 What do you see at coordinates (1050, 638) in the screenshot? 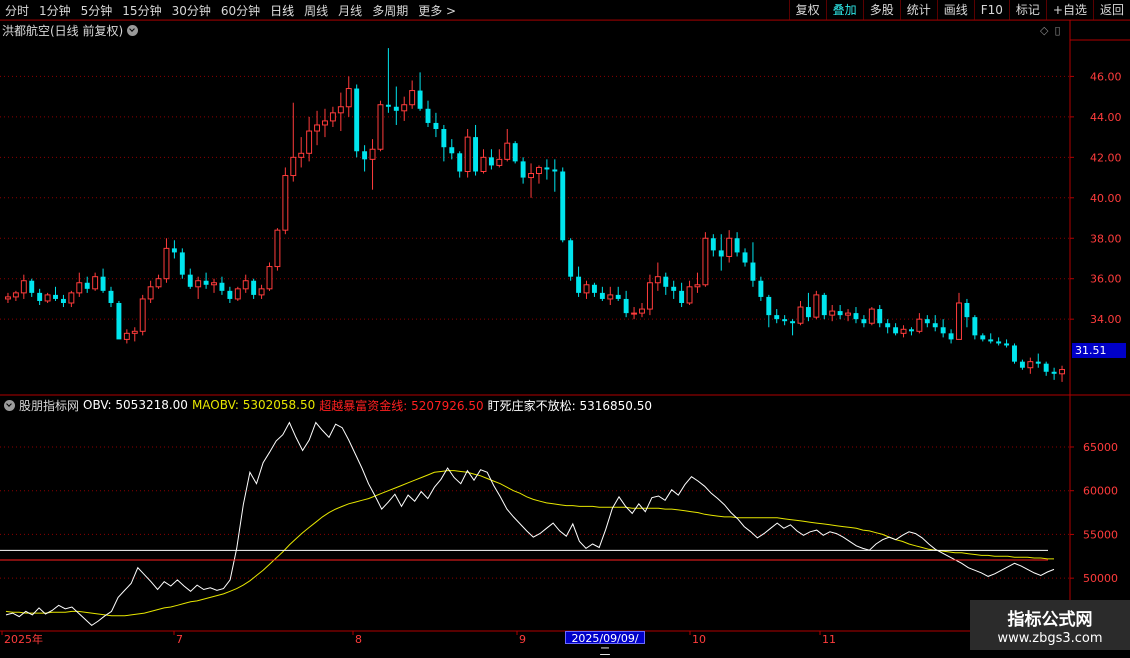
I see `watermark-url: www.zbgs3.com` at bounding box center [1050, 638].